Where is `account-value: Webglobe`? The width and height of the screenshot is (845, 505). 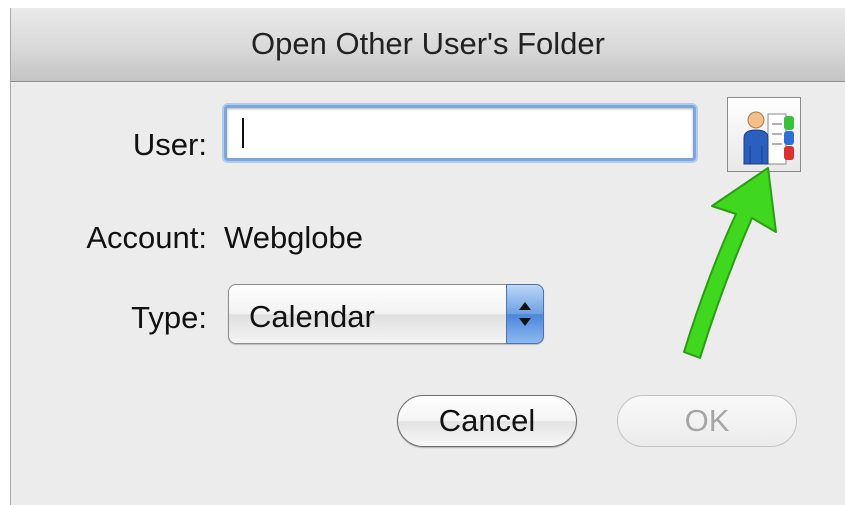 account-value: Webglobe is located at coordinates (294, 237).